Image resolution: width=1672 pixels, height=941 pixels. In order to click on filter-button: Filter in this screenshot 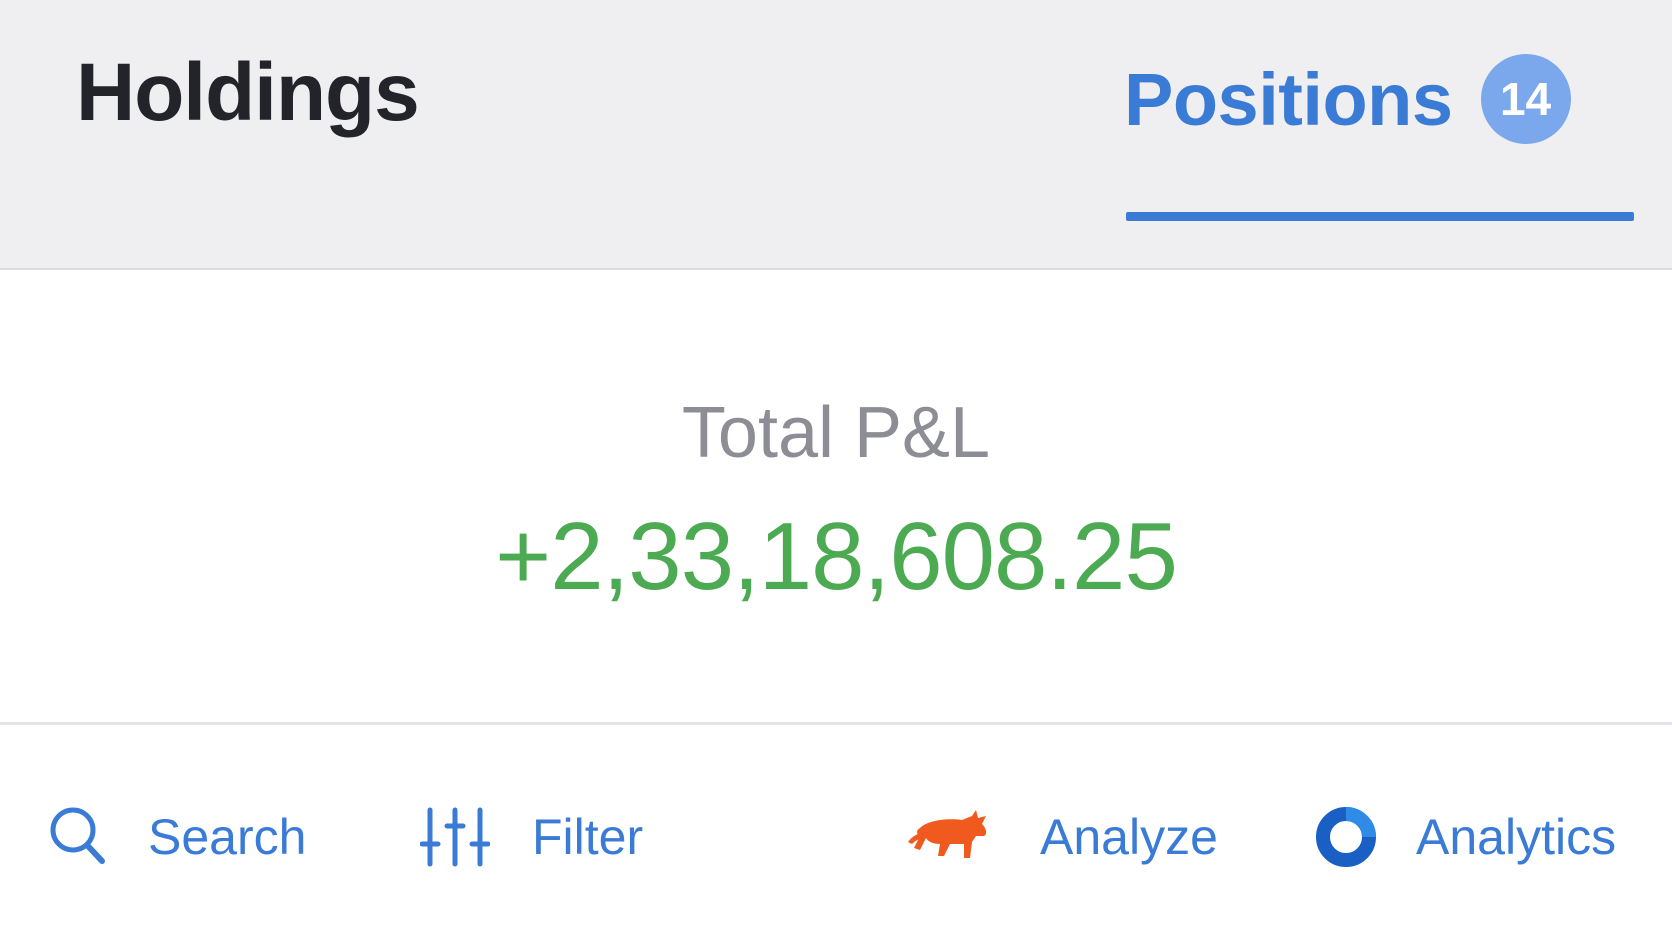, I will do `click(531, 837)`.